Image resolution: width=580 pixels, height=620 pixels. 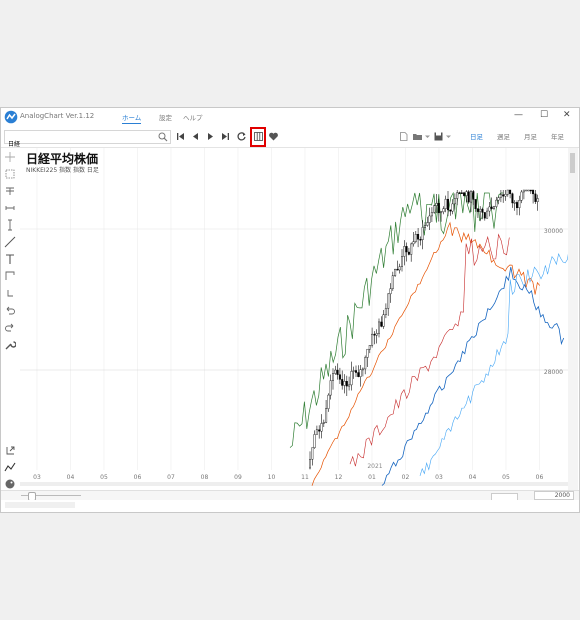 What do you see at coordinates (554, 495) in the screenshot?
I see `zoom-value-field: 2000` at bounding box center [554, 495].